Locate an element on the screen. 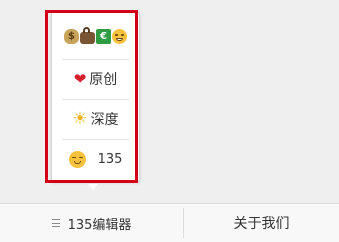 Image resolution: width=339 pixels, height=242 pixels. heart-icon: ❤ is located at coordinates (80, 79).